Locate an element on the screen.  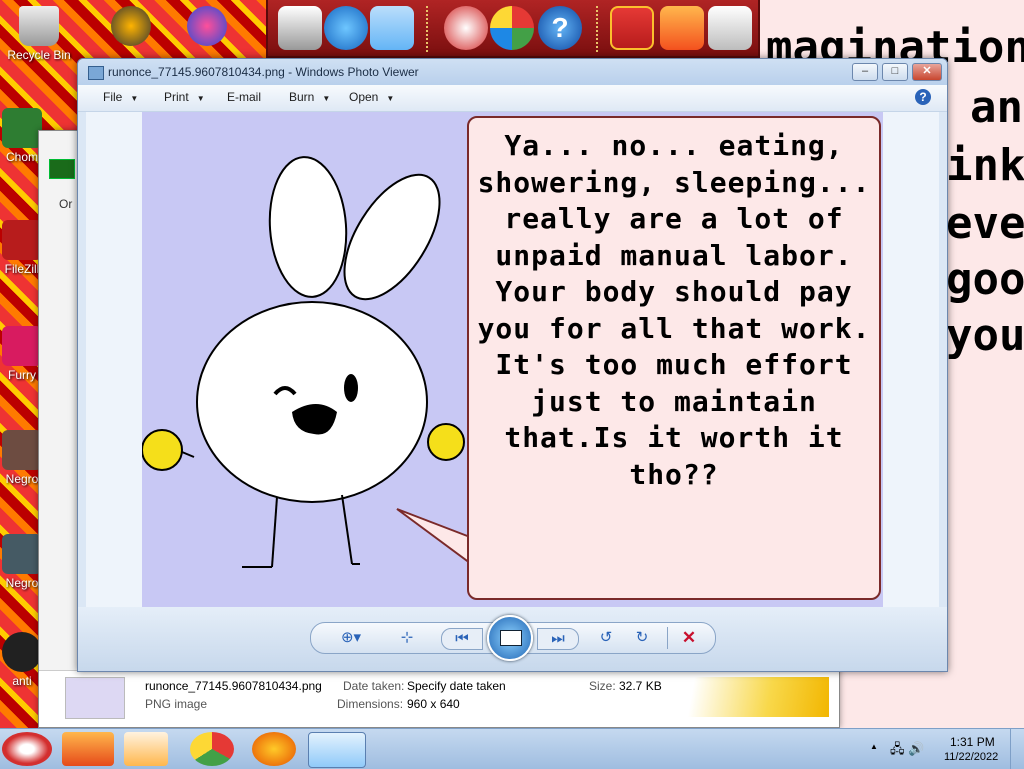
show-hidden-icons-icon: ▲ is located at coordinates (874, 746).